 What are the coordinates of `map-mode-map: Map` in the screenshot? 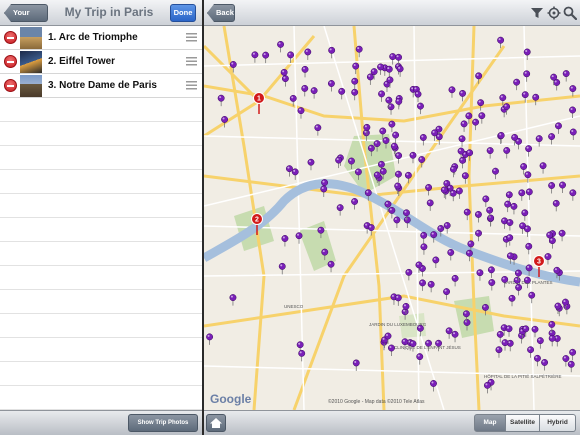 It's located at (490, 423).